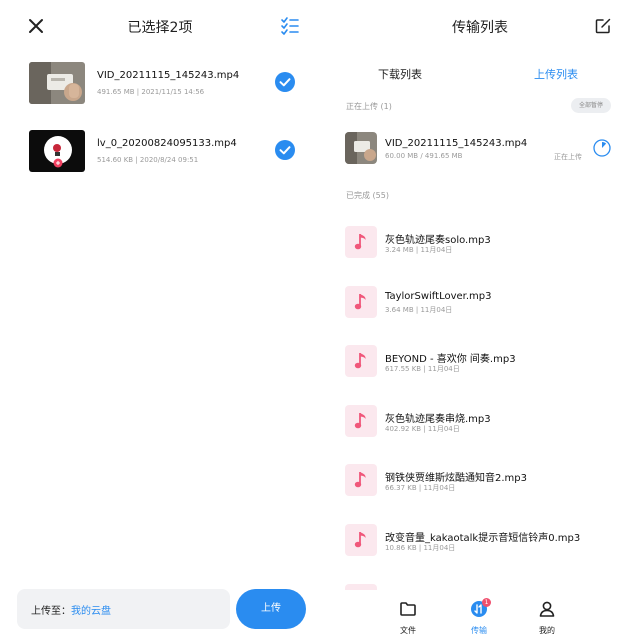 This screenshot has height=640, width=640. I want to click on completed-item: TaylorSwiftLover.mp3 3.64 MB | 11月04日, so click(480, 303).